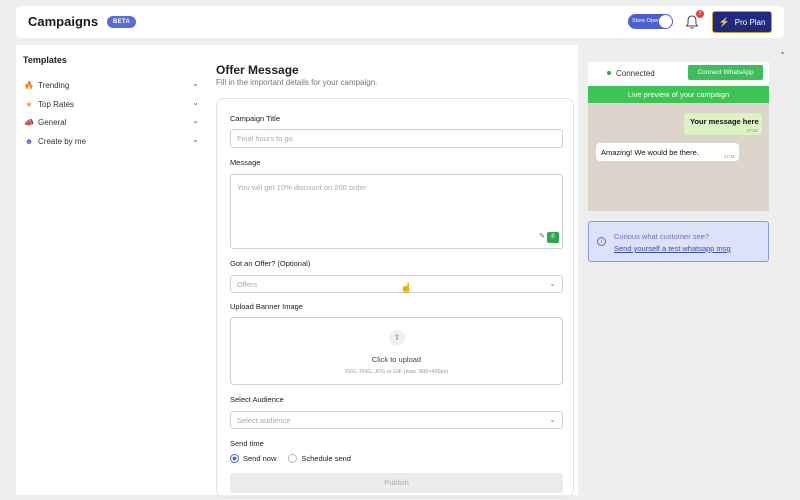  I want to click on connect-whatsapp-button: Connect WhatsApp, so click(725, 72).